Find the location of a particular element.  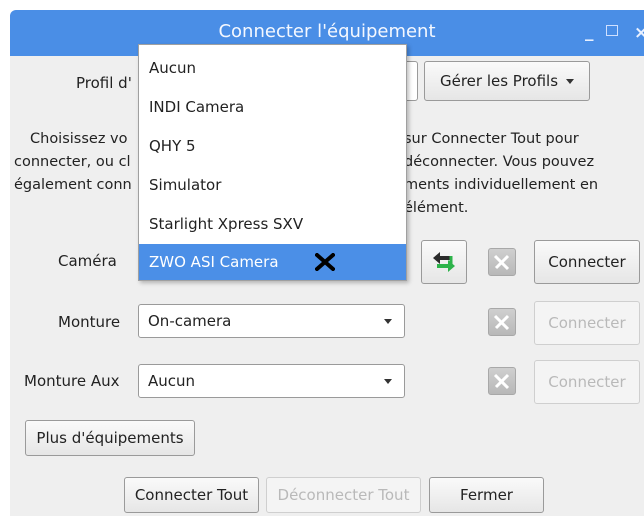

dropdown-option-starlight-xpress: Starlight Xpress SXV is located at coordinates (272, 224).